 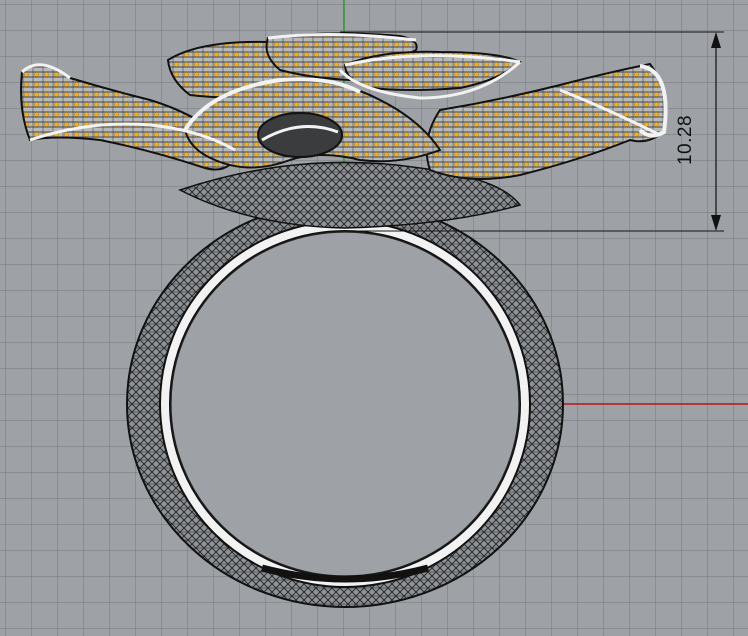 What do you see at coordinates (685, 140) in the screenshot?
I see `dimension-value: 10.28` at bounding box center [685, 140].